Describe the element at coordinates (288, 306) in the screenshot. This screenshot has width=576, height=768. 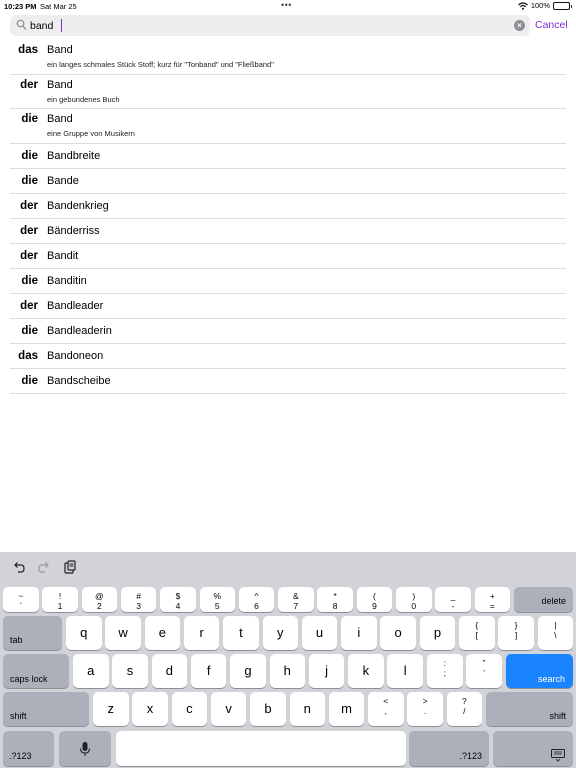
I see `result-row: der Bandleader` at that location.